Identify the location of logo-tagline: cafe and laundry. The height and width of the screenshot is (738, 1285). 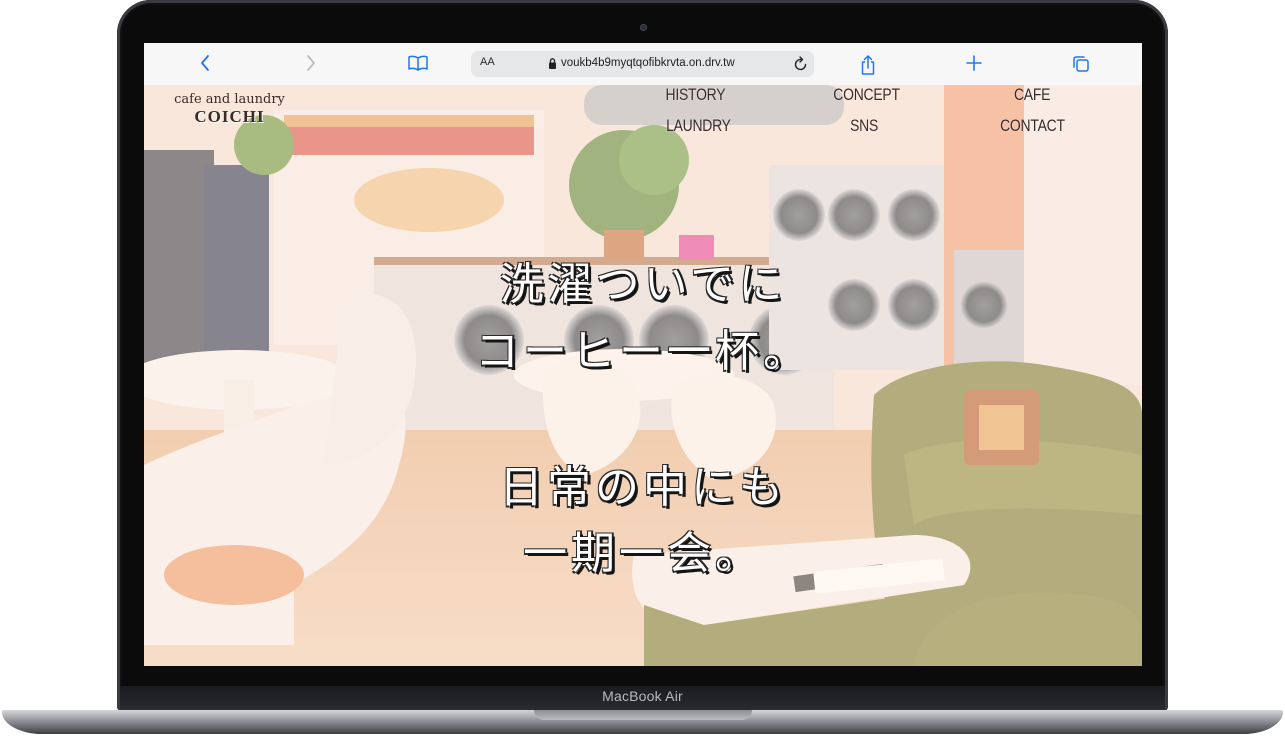
(229, 99).